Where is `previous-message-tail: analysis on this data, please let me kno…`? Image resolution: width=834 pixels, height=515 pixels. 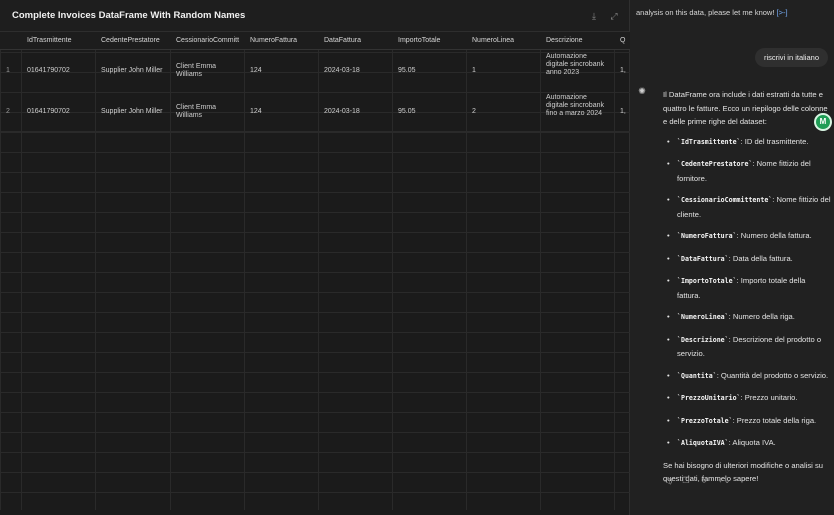 previous-message-tail: analysis on this data, please let me kno… is located at coordinates (712, 12).